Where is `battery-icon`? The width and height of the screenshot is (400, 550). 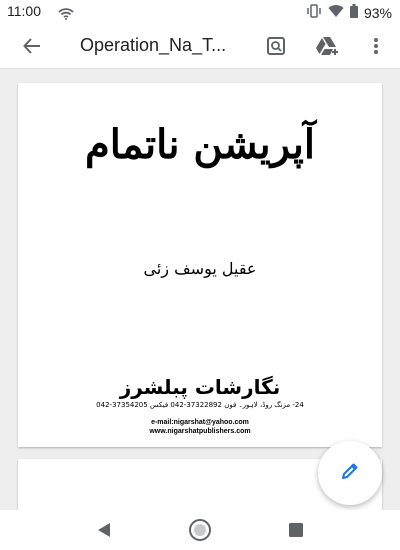
battery-icon is located at coordinates (353, 12).